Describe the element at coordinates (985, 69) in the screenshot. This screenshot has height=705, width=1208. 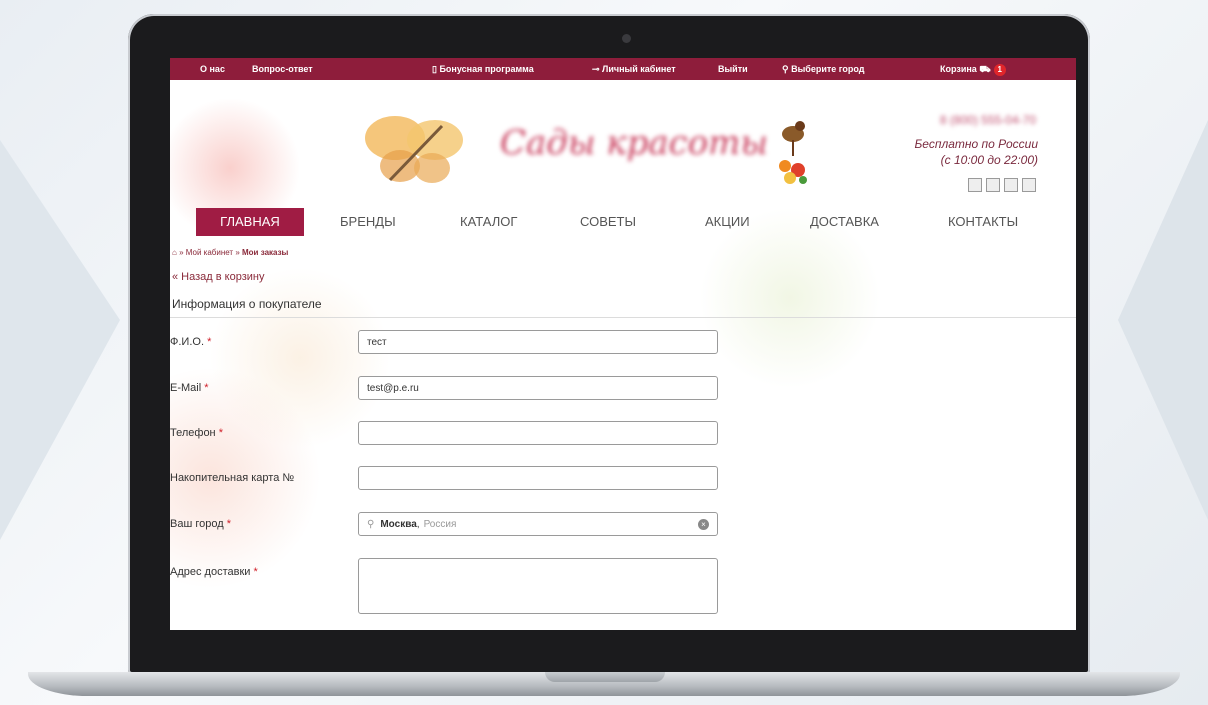
I see `cart-icon: ⛟` at that location.